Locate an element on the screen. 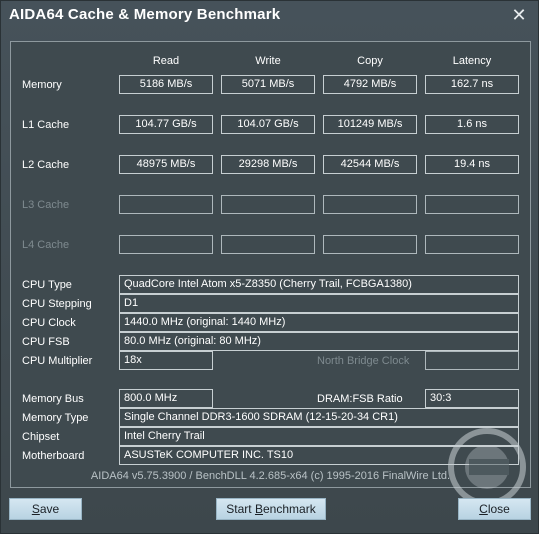  memory-copy-value: 4792 MB/s is located at coordinates (370, 84).